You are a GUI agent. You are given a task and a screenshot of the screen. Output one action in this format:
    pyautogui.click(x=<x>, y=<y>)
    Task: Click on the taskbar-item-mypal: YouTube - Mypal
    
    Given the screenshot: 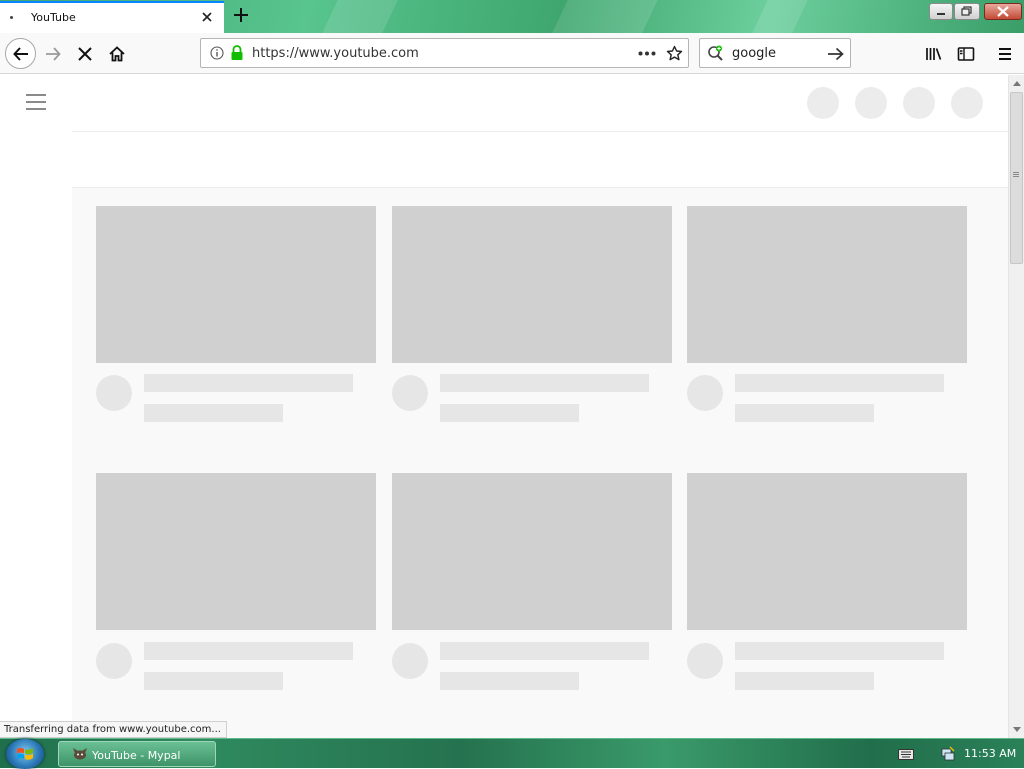 What is the action you would take?
    pyautogui.click(x=137, y=754)
    